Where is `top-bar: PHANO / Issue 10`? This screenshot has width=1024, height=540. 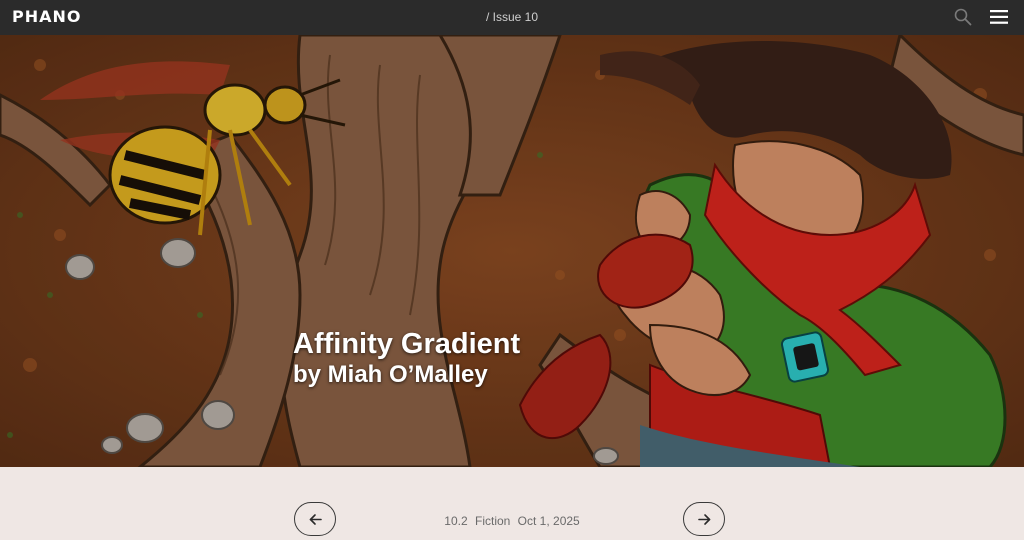
top-bar: PHANO / Issue 10 is located at coordinates (512, 17).